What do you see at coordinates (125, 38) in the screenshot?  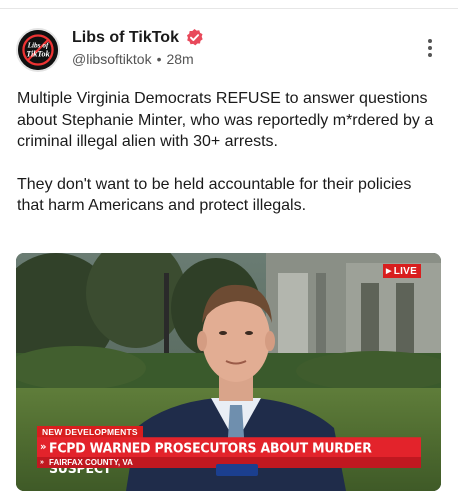 I see `author-display-name: Libs of TikTok` at bounding box center [125, 38].